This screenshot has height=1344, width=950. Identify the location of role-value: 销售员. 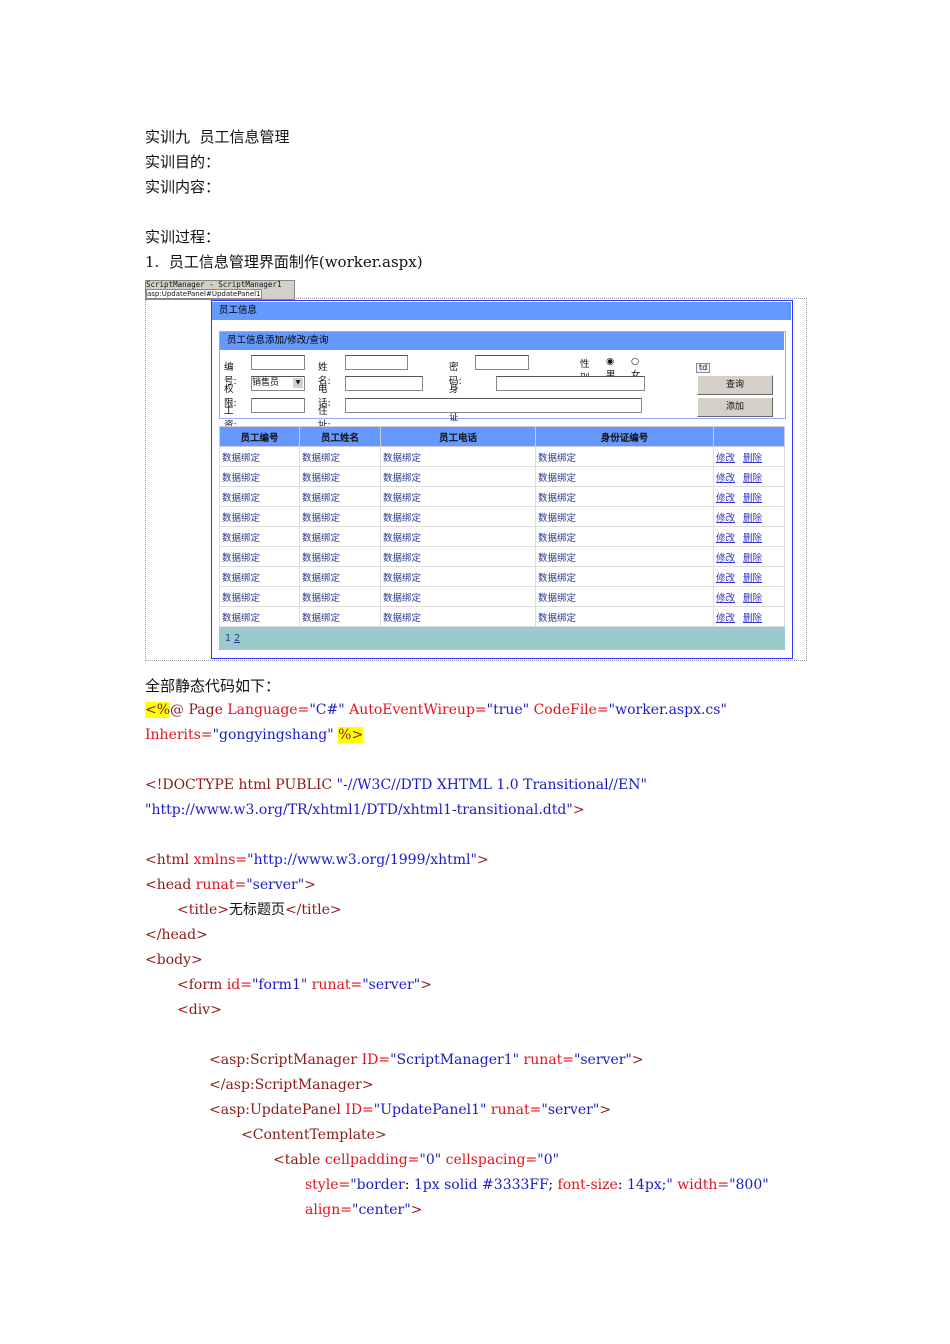
(266, 383).